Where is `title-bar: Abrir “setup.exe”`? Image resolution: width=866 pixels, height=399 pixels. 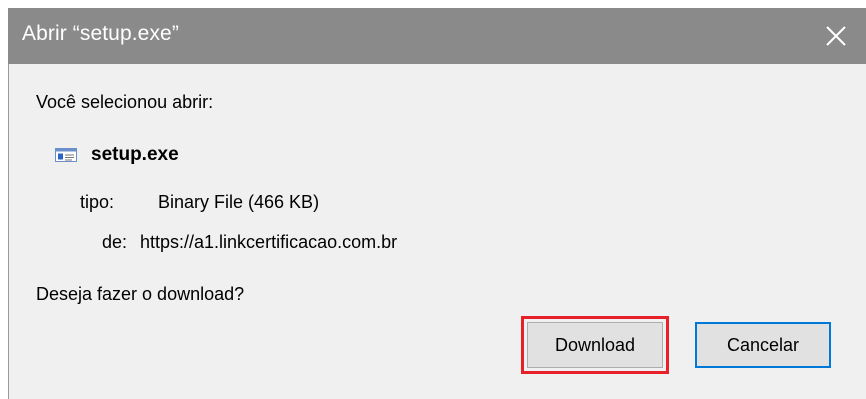
title-bar: Abrir “setup.exe” is located at coordinates (437, 36).